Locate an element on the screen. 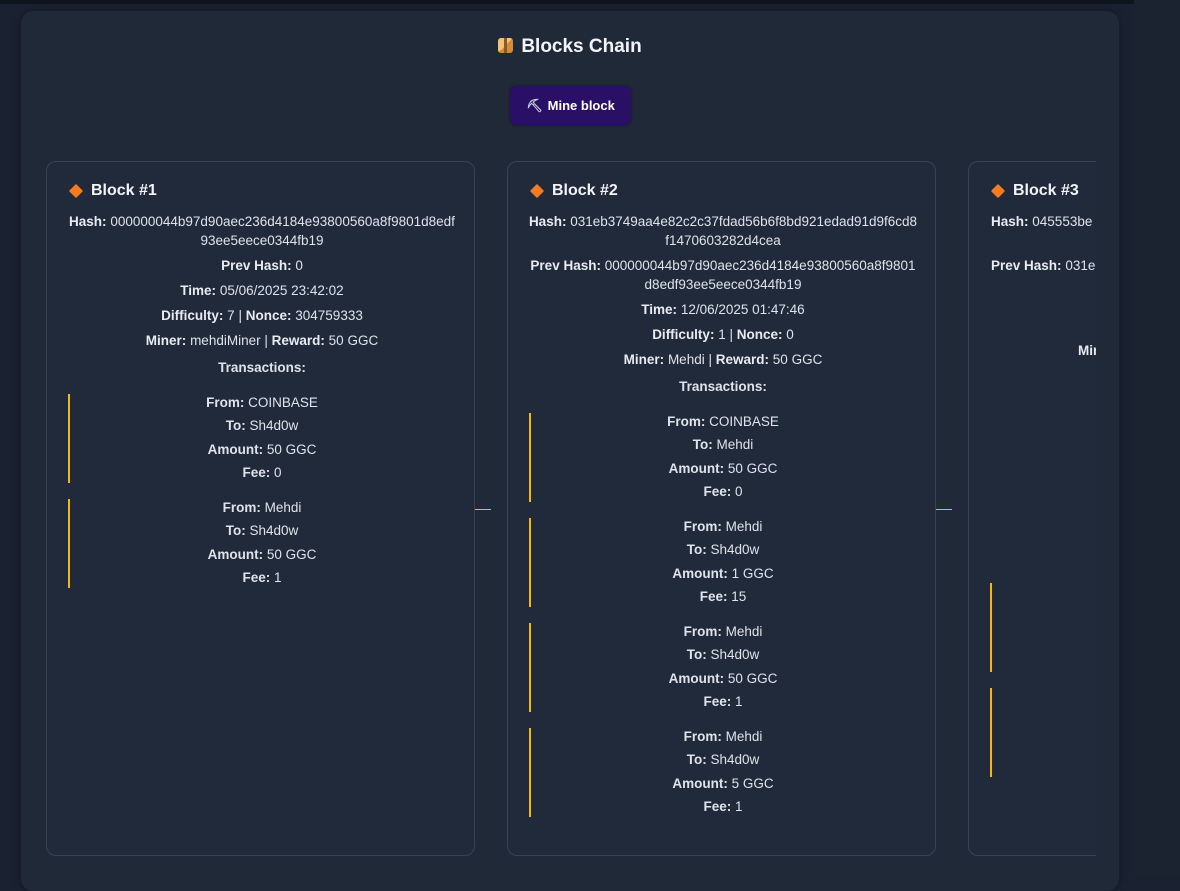 This screenshot has width=1180, height=891. prev-hash-field: Prev Hash: 0 is located at coordinates (262, 265).